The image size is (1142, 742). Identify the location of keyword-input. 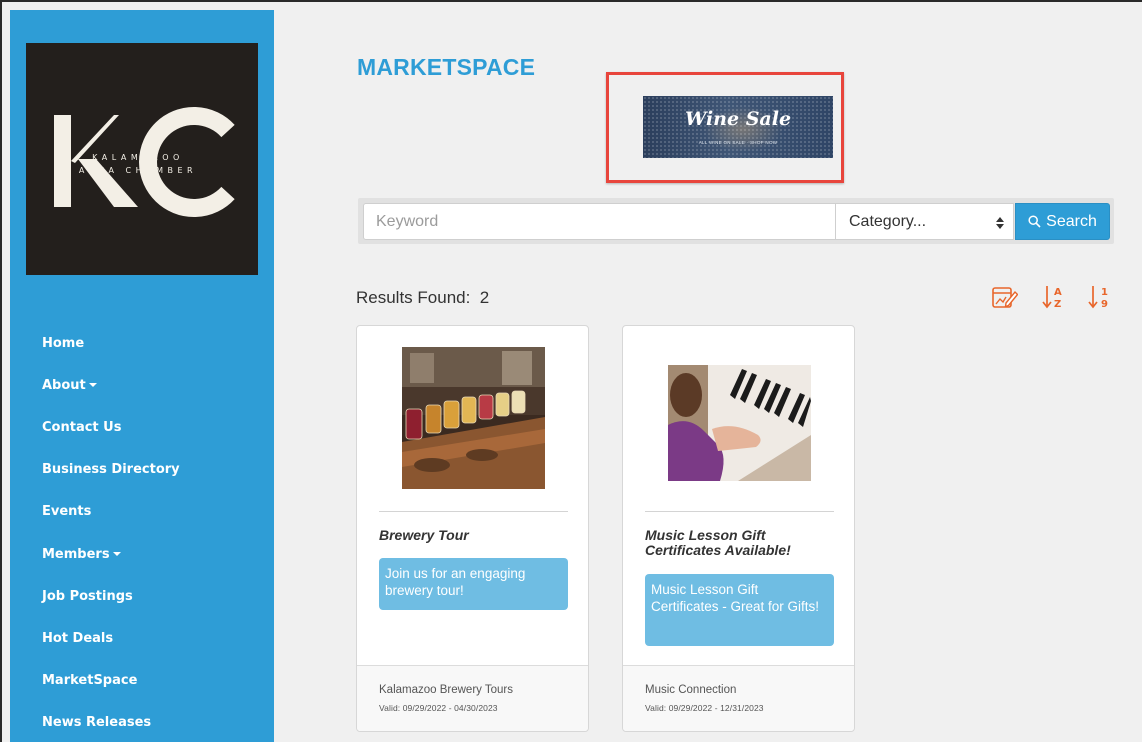
(599, 221).